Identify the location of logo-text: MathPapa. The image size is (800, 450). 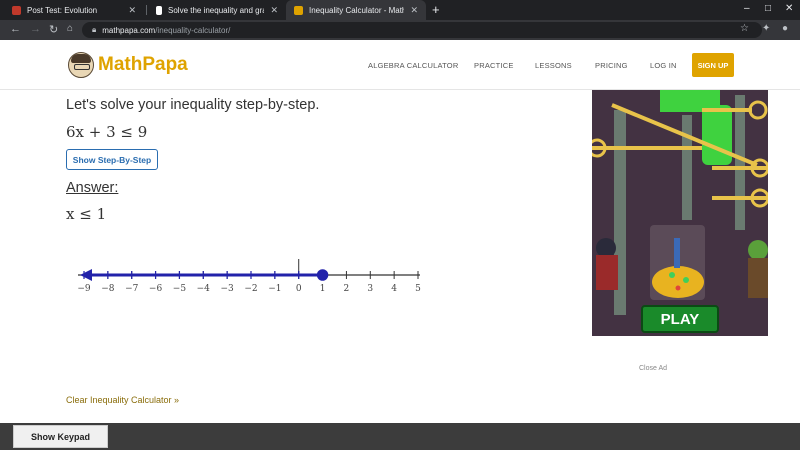
(143, 64).